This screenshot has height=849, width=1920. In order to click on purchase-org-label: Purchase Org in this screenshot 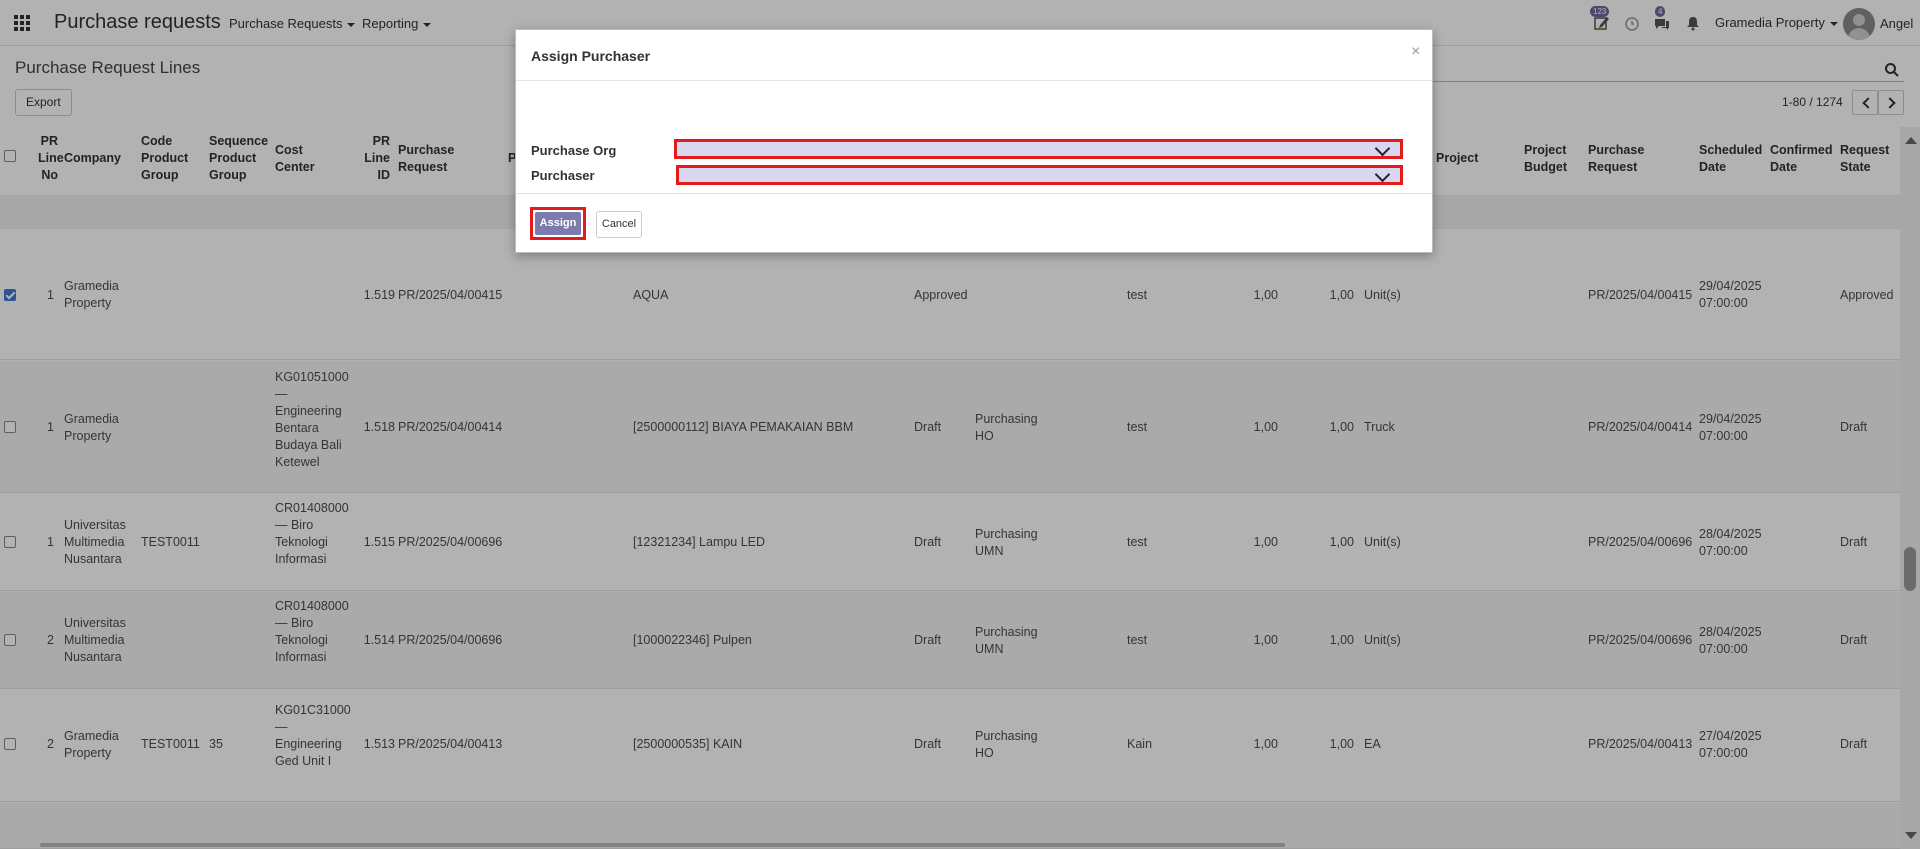, I will do `click(574, 150)`.